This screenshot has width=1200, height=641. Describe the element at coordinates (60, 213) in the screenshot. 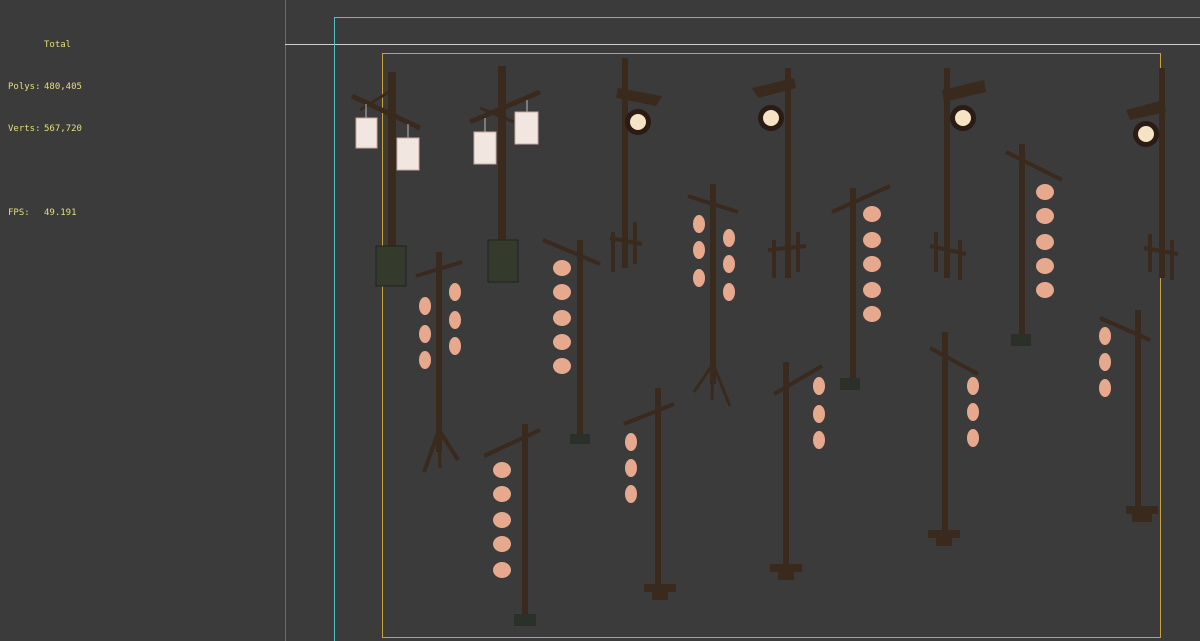

I see `fps-value: 49.191` at that location.